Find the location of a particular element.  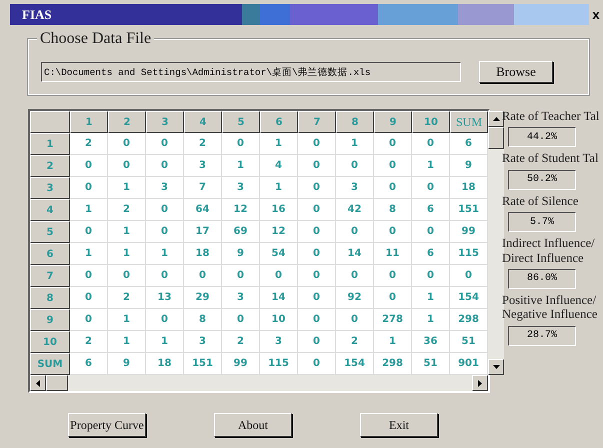

row-header: 9 is located at coordinates (50, 320).